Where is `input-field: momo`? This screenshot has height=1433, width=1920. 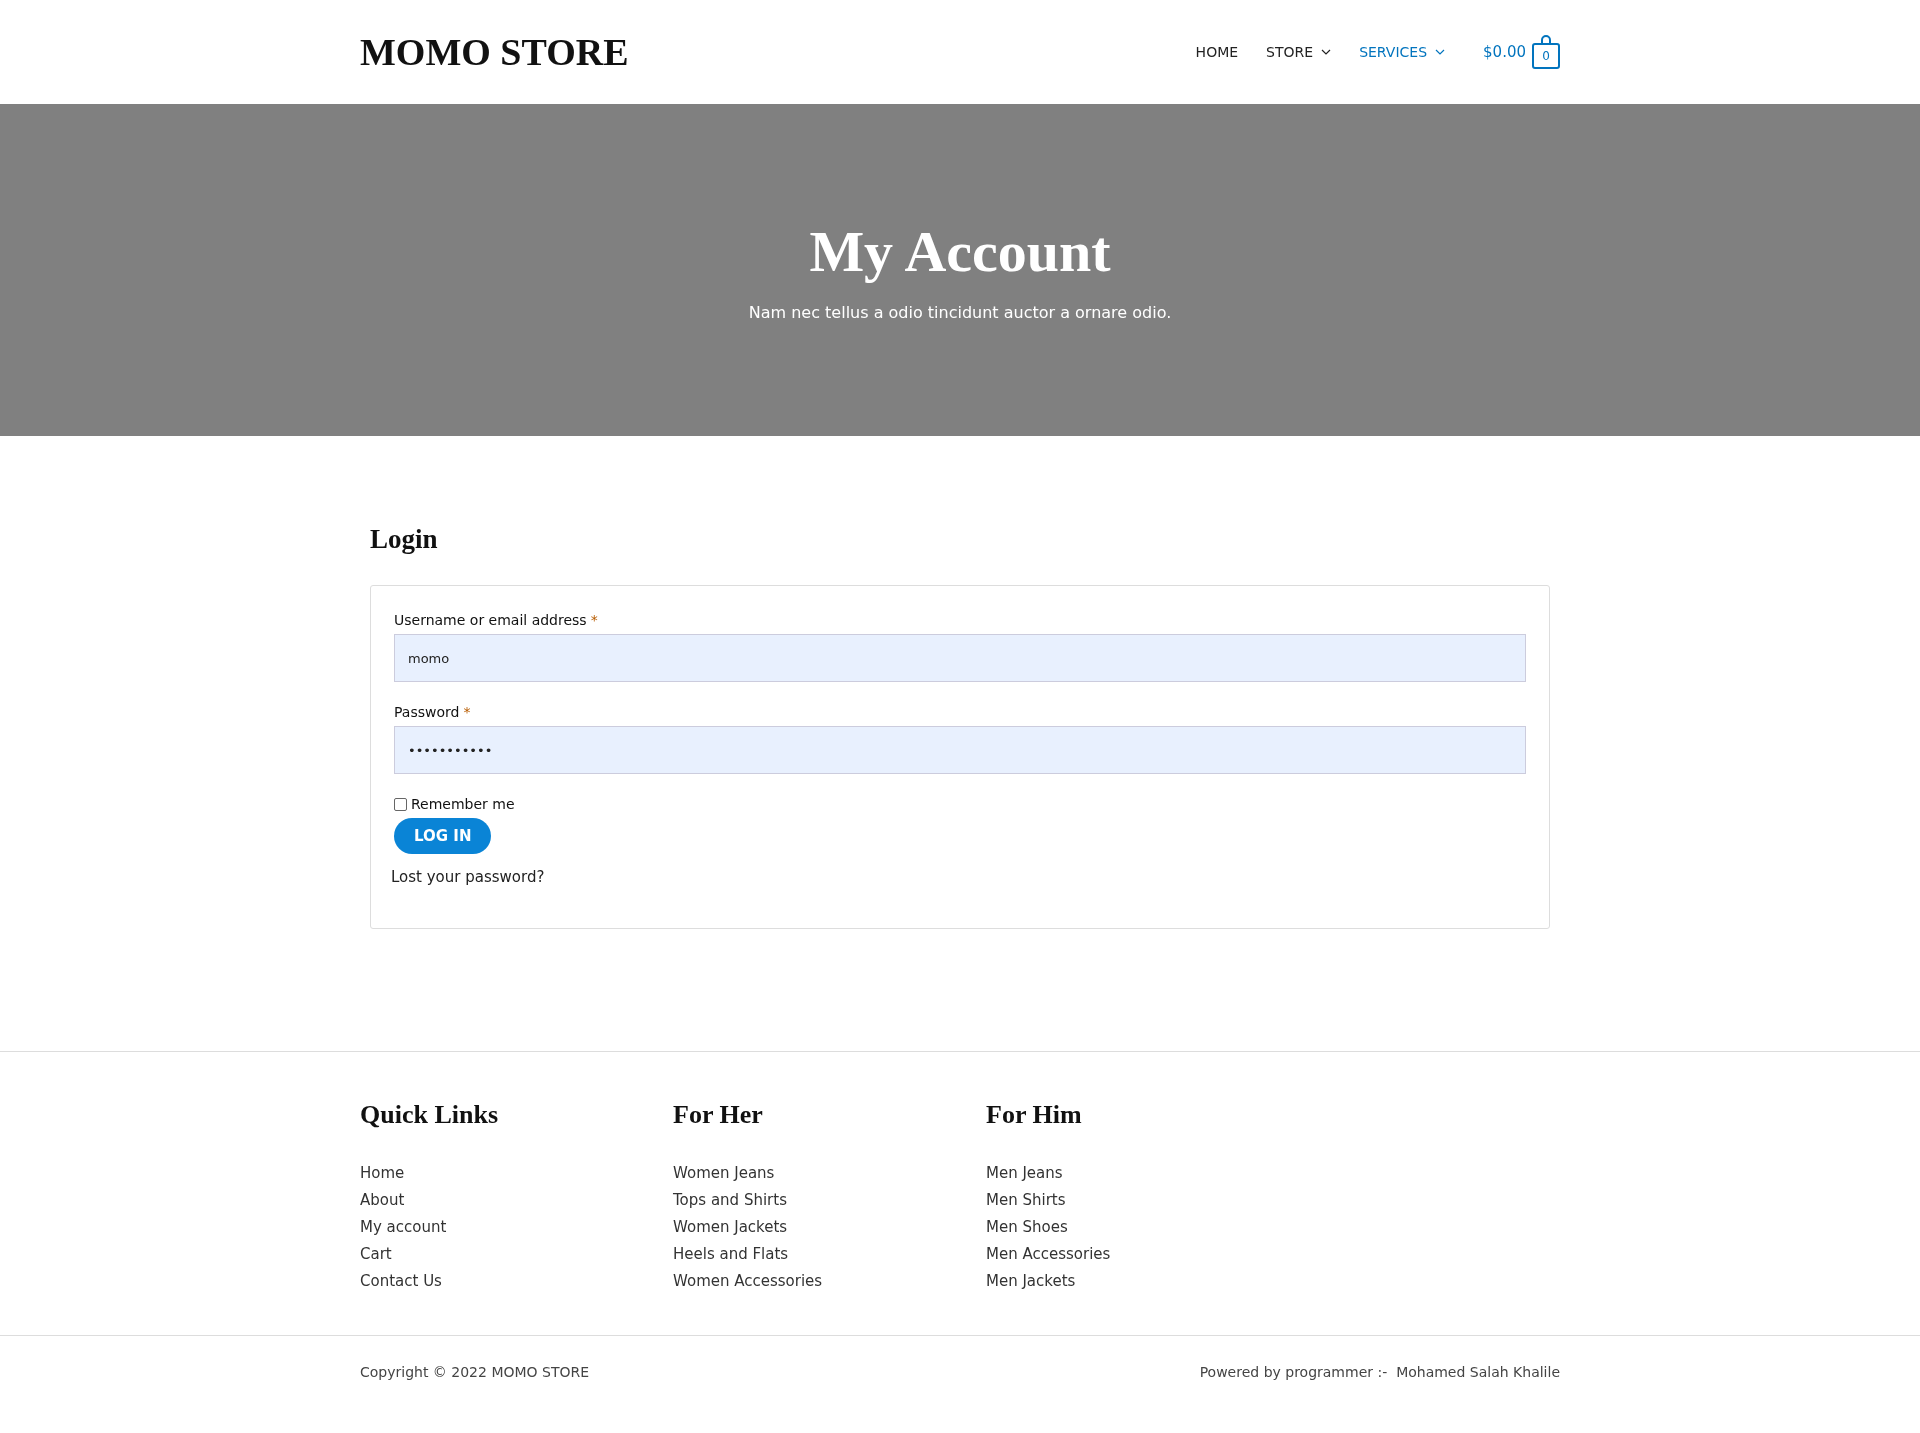
input-field: momo is located at coordinates (960, 658).